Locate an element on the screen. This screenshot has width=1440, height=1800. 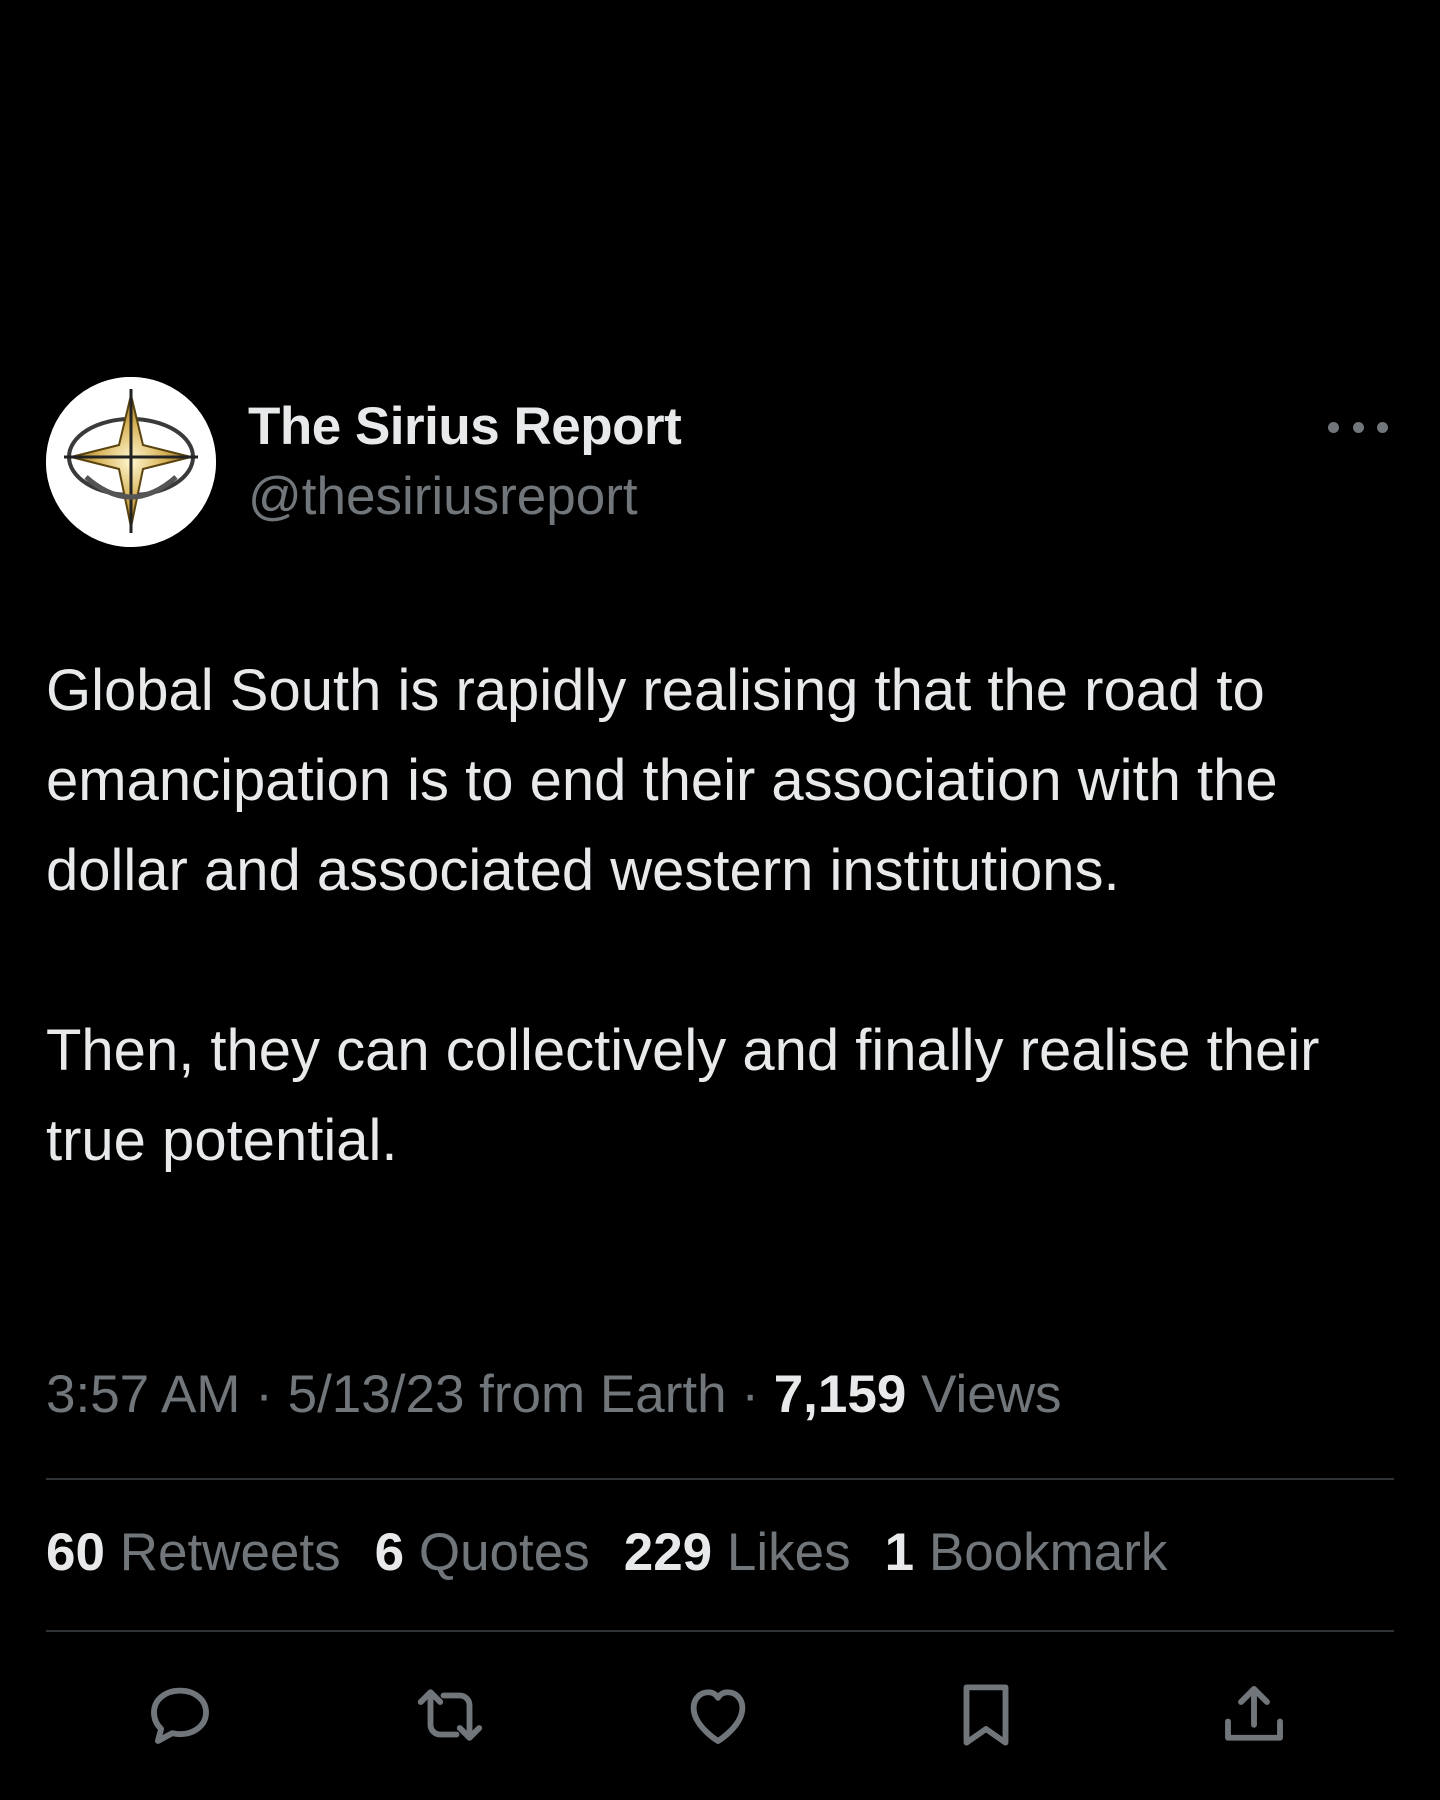
more-options-icon is located at coordinates (1358, 427).